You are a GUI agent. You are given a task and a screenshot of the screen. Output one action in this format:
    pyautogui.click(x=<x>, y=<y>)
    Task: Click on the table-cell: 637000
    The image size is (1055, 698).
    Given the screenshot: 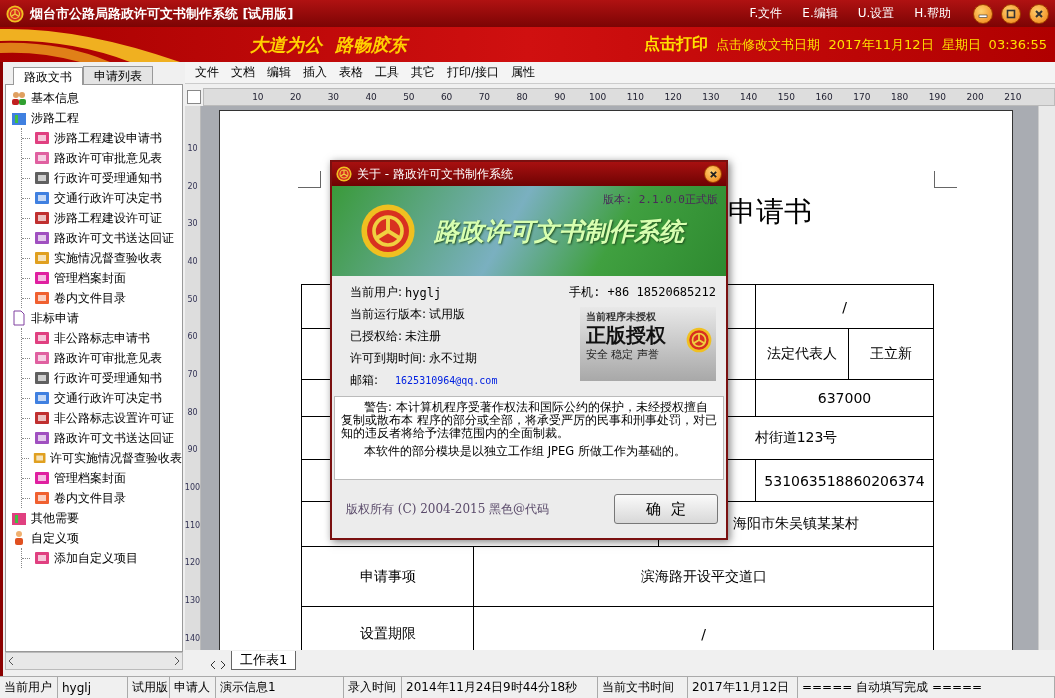 What is the action you would take?
    pyautogui.click(x=845, y=399)
    